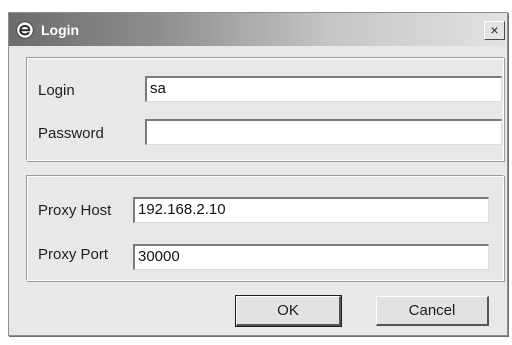 The height and width of the screenshot is (345, 512). What do you see at coordinates (25, 30) in the screenshot?
I see `app-logo-icon` at bounding box center [25, 30].